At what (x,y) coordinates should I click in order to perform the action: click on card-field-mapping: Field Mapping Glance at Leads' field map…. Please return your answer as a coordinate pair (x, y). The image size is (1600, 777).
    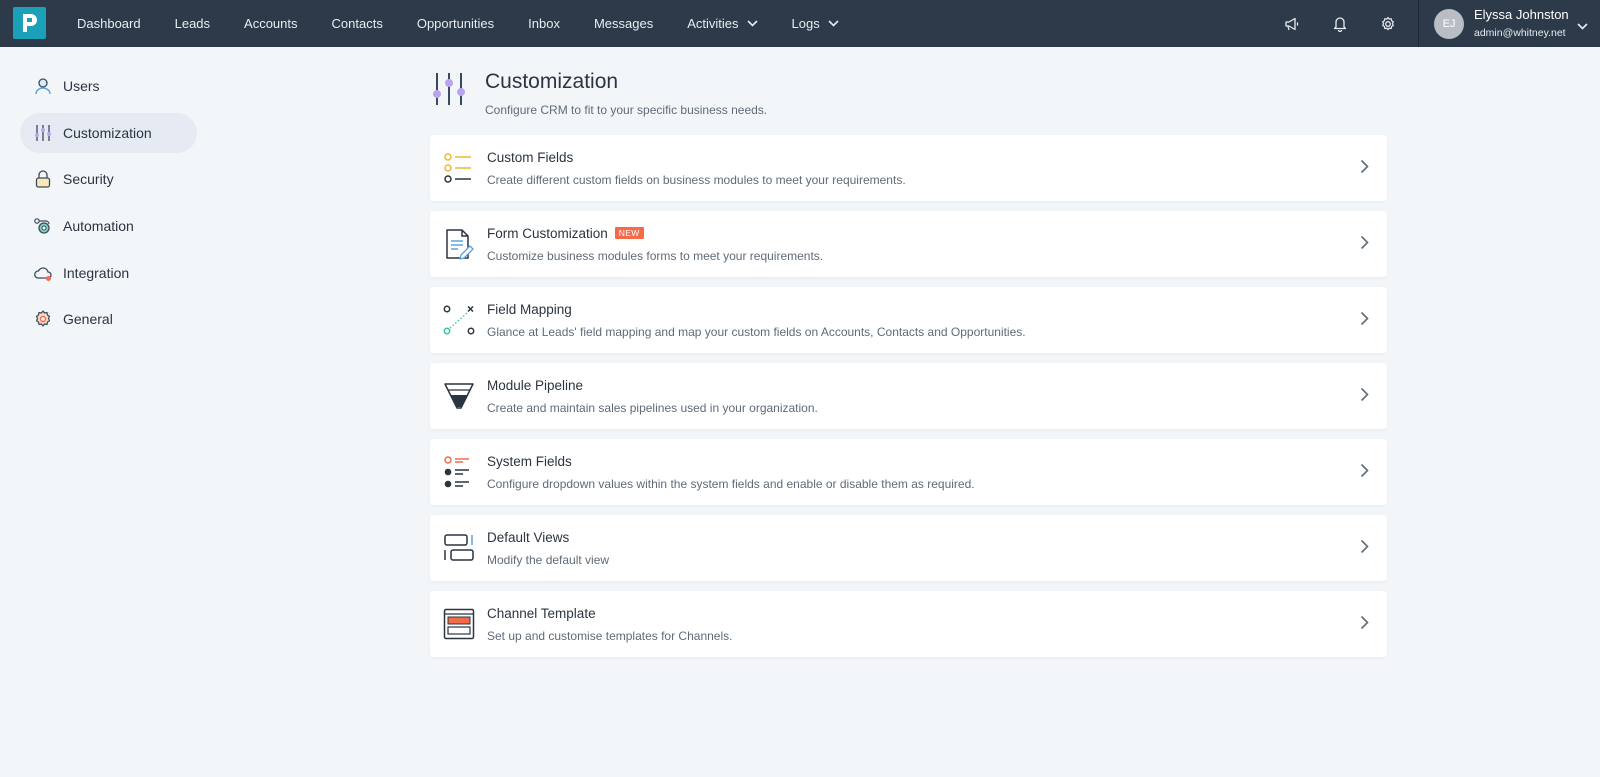
    Looking at the image, I should click on (908, 320).